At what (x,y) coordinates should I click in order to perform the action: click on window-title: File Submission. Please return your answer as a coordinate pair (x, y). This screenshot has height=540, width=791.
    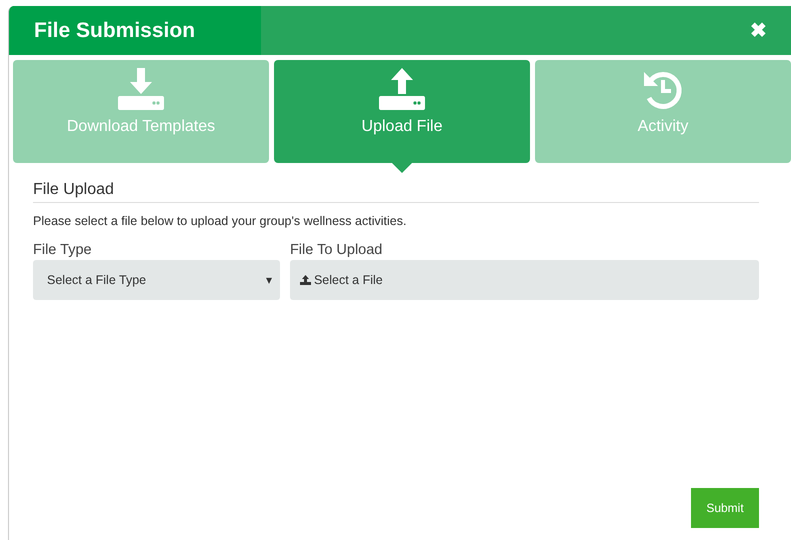
    Looking at the image, I should click on (135, 30).